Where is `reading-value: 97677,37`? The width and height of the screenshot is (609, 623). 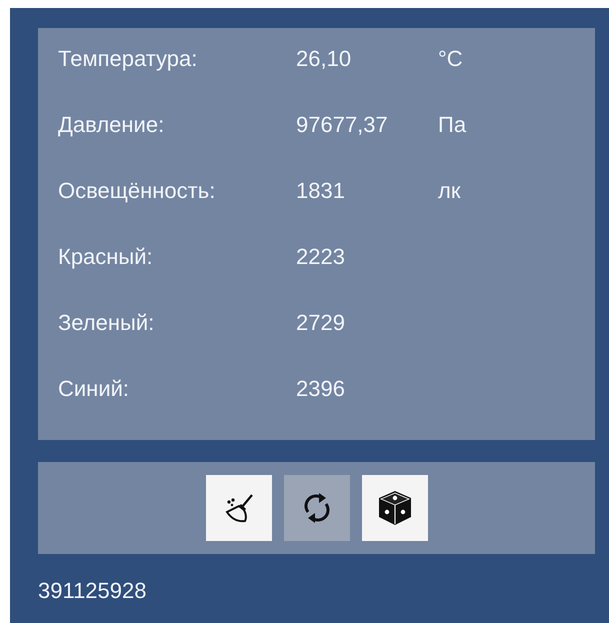
reading-value: 97677,37 is located at coordinates (342, 125).